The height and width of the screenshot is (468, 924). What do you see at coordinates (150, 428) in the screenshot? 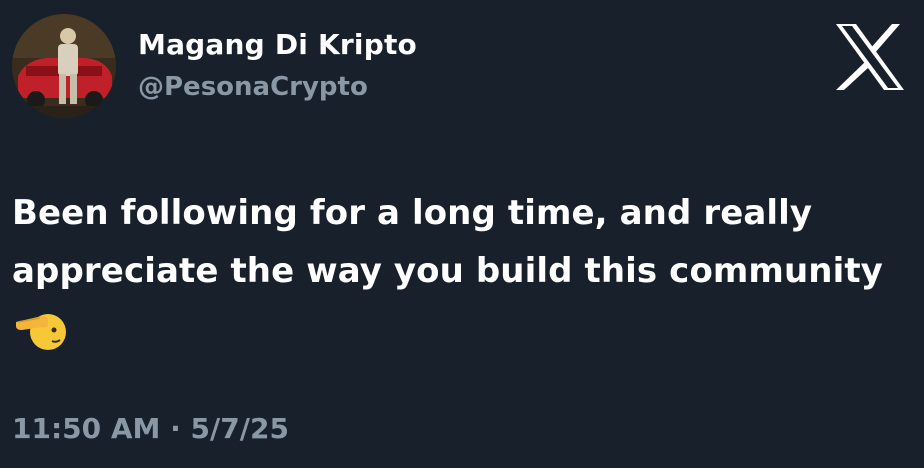
I see `post-timestamp: 11:50 AM · 5/7/25` at bounding box center [150, 428].